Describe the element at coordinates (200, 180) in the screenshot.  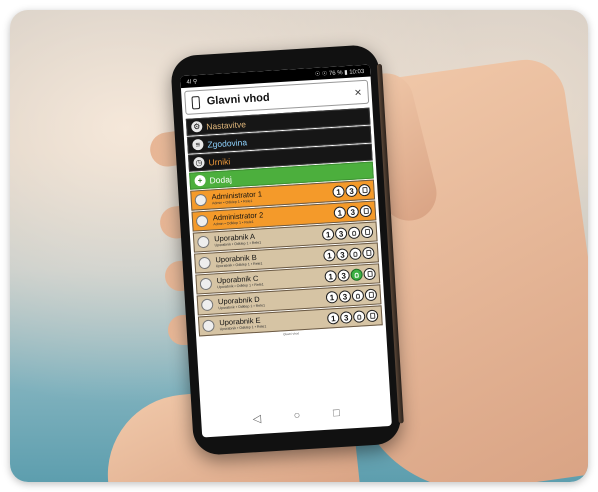
I see `plus-icon: +` at that location.